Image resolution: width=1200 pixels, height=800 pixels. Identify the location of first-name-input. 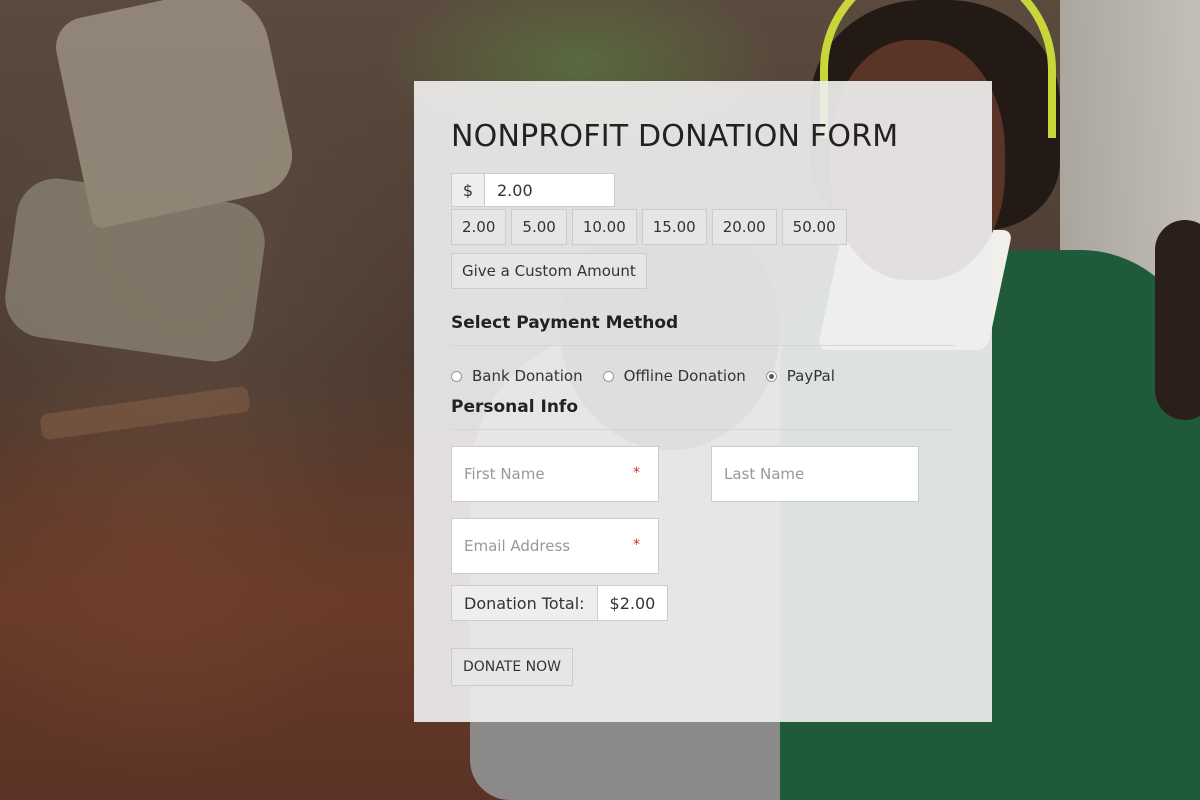
(555, 474).